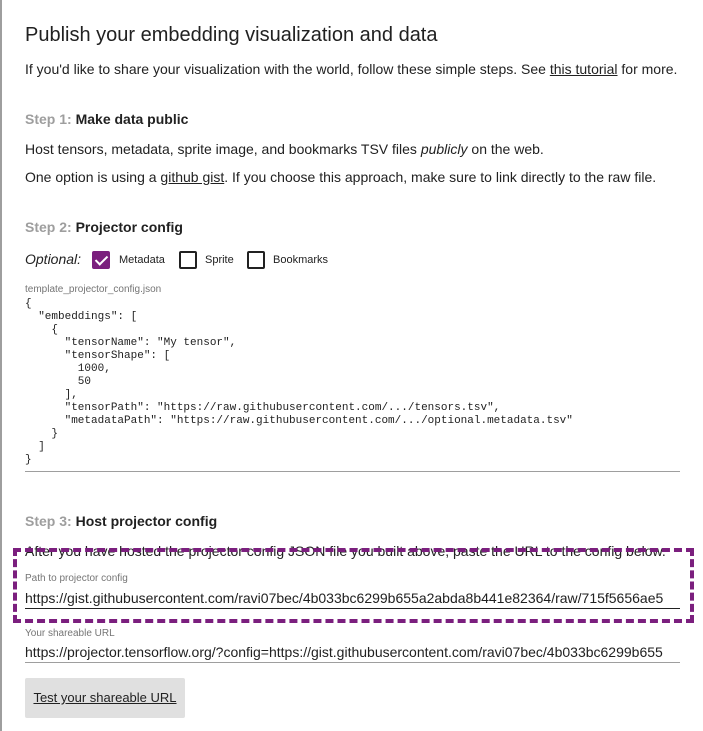 The image size is (703, 731). I want to click on step2-heading: Step 2: Projector config, so click(104, 227).